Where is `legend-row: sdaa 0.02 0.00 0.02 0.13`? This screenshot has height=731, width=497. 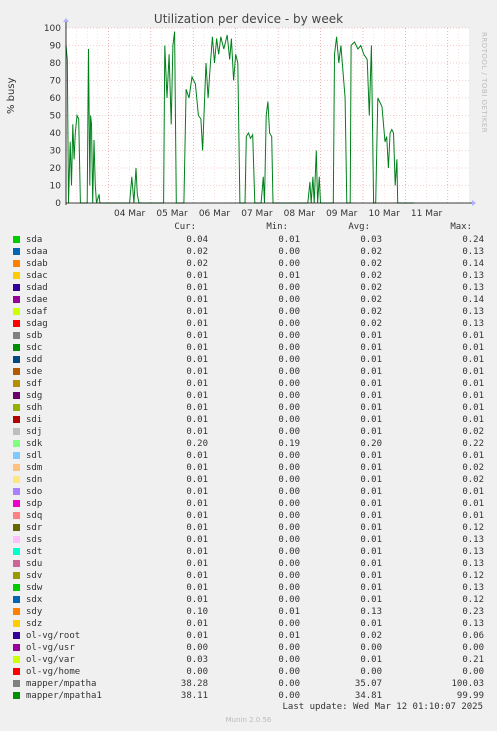 legend-row: sdaa 0.02 0.00 0.02 0.13 is located at coordinates (252, 252).